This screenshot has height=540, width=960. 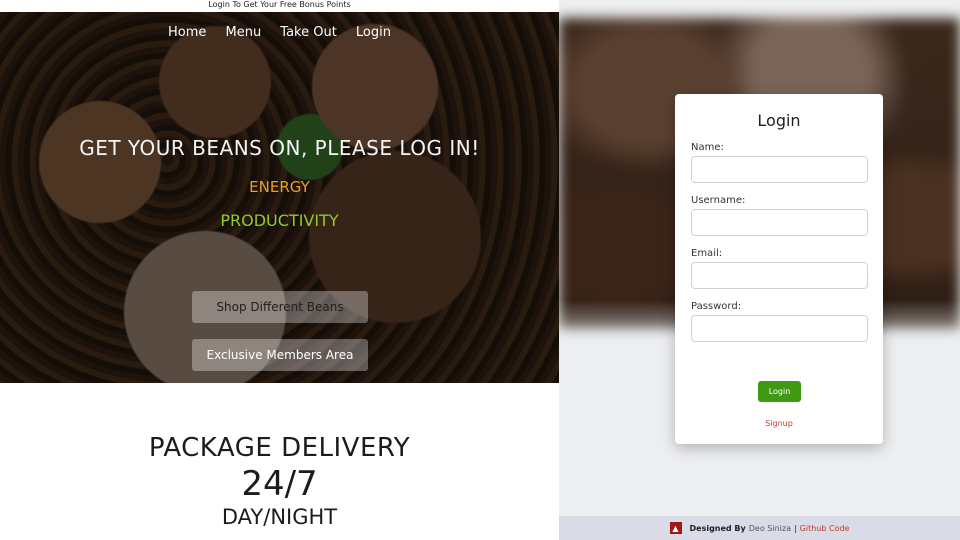 What do you see at coordinates (187, 32) in the screenshot?
I see `nav-home-link: Home` at bounding box center [187, 32].